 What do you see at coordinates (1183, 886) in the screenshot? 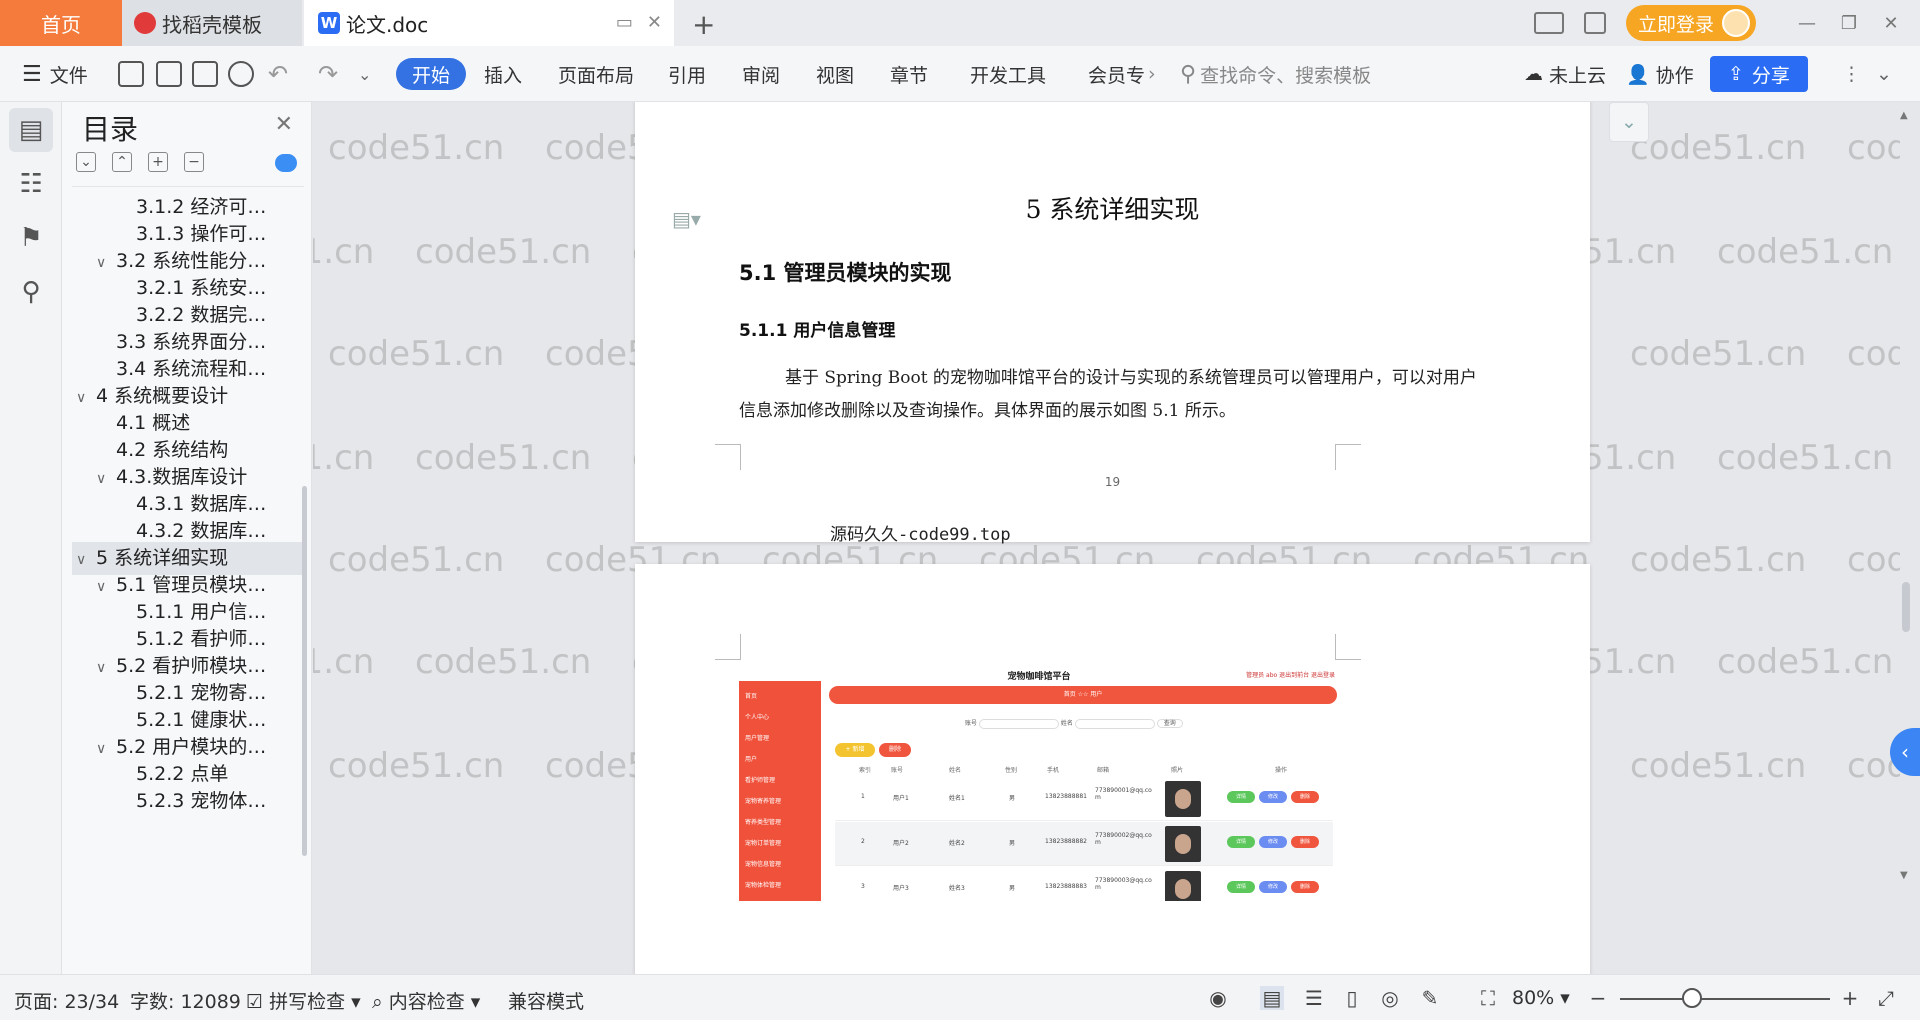
I see `user-photo` at bounding box center [1183, 886].